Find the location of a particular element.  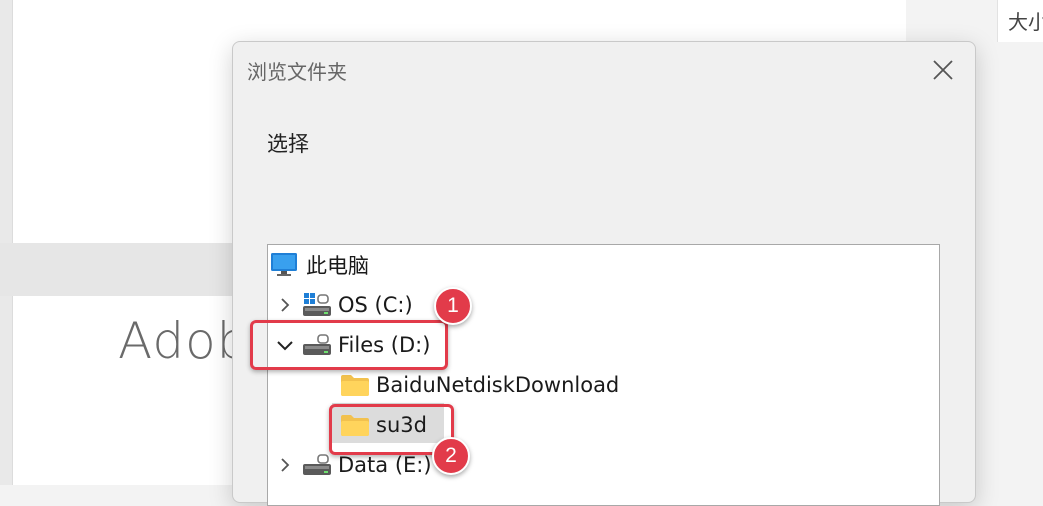

dialog-instruction: 选择 is located at coordinates (288, 144).